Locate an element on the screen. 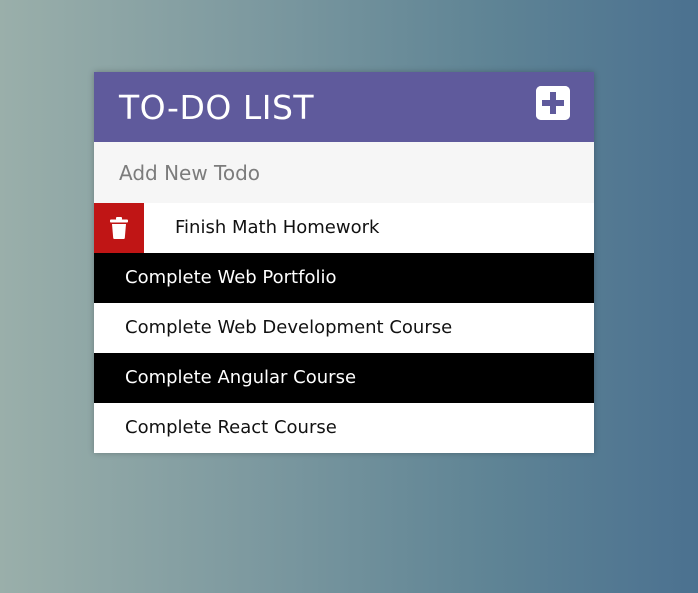  plus-square-icon is located at coordinates (553, 103).